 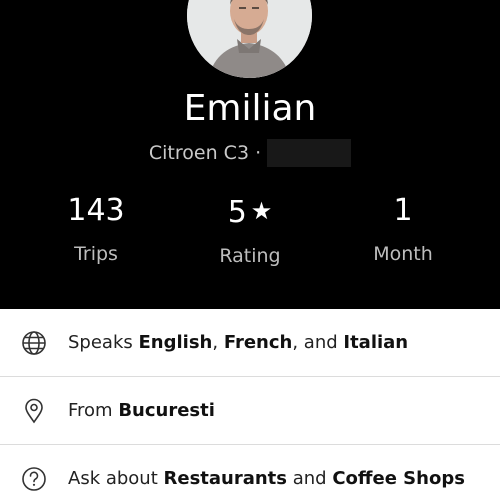 I want to click on languages-row: Speaks English, French, and Italian, so click(x=250, y=343).